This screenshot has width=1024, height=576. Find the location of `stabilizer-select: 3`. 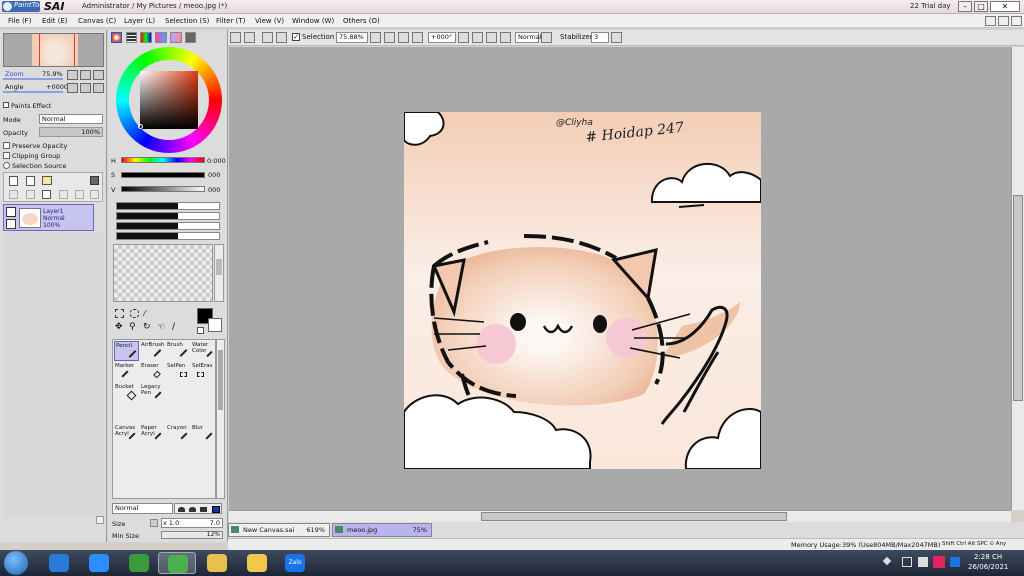

stabilizer-select: 3 is located at coordinates (600, 37).